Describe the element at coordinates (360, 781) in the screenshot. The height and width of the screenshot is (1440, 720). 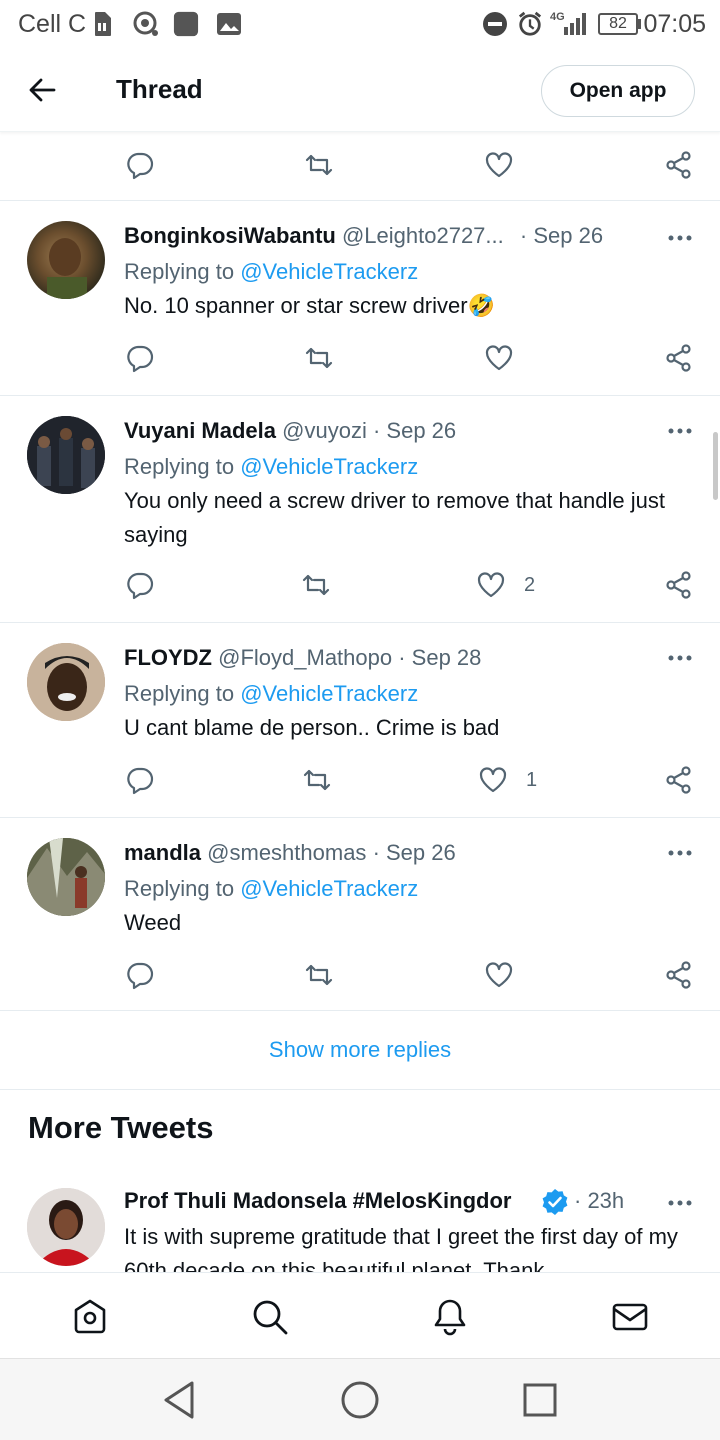
I see `tweet-actions: 1` at that location.